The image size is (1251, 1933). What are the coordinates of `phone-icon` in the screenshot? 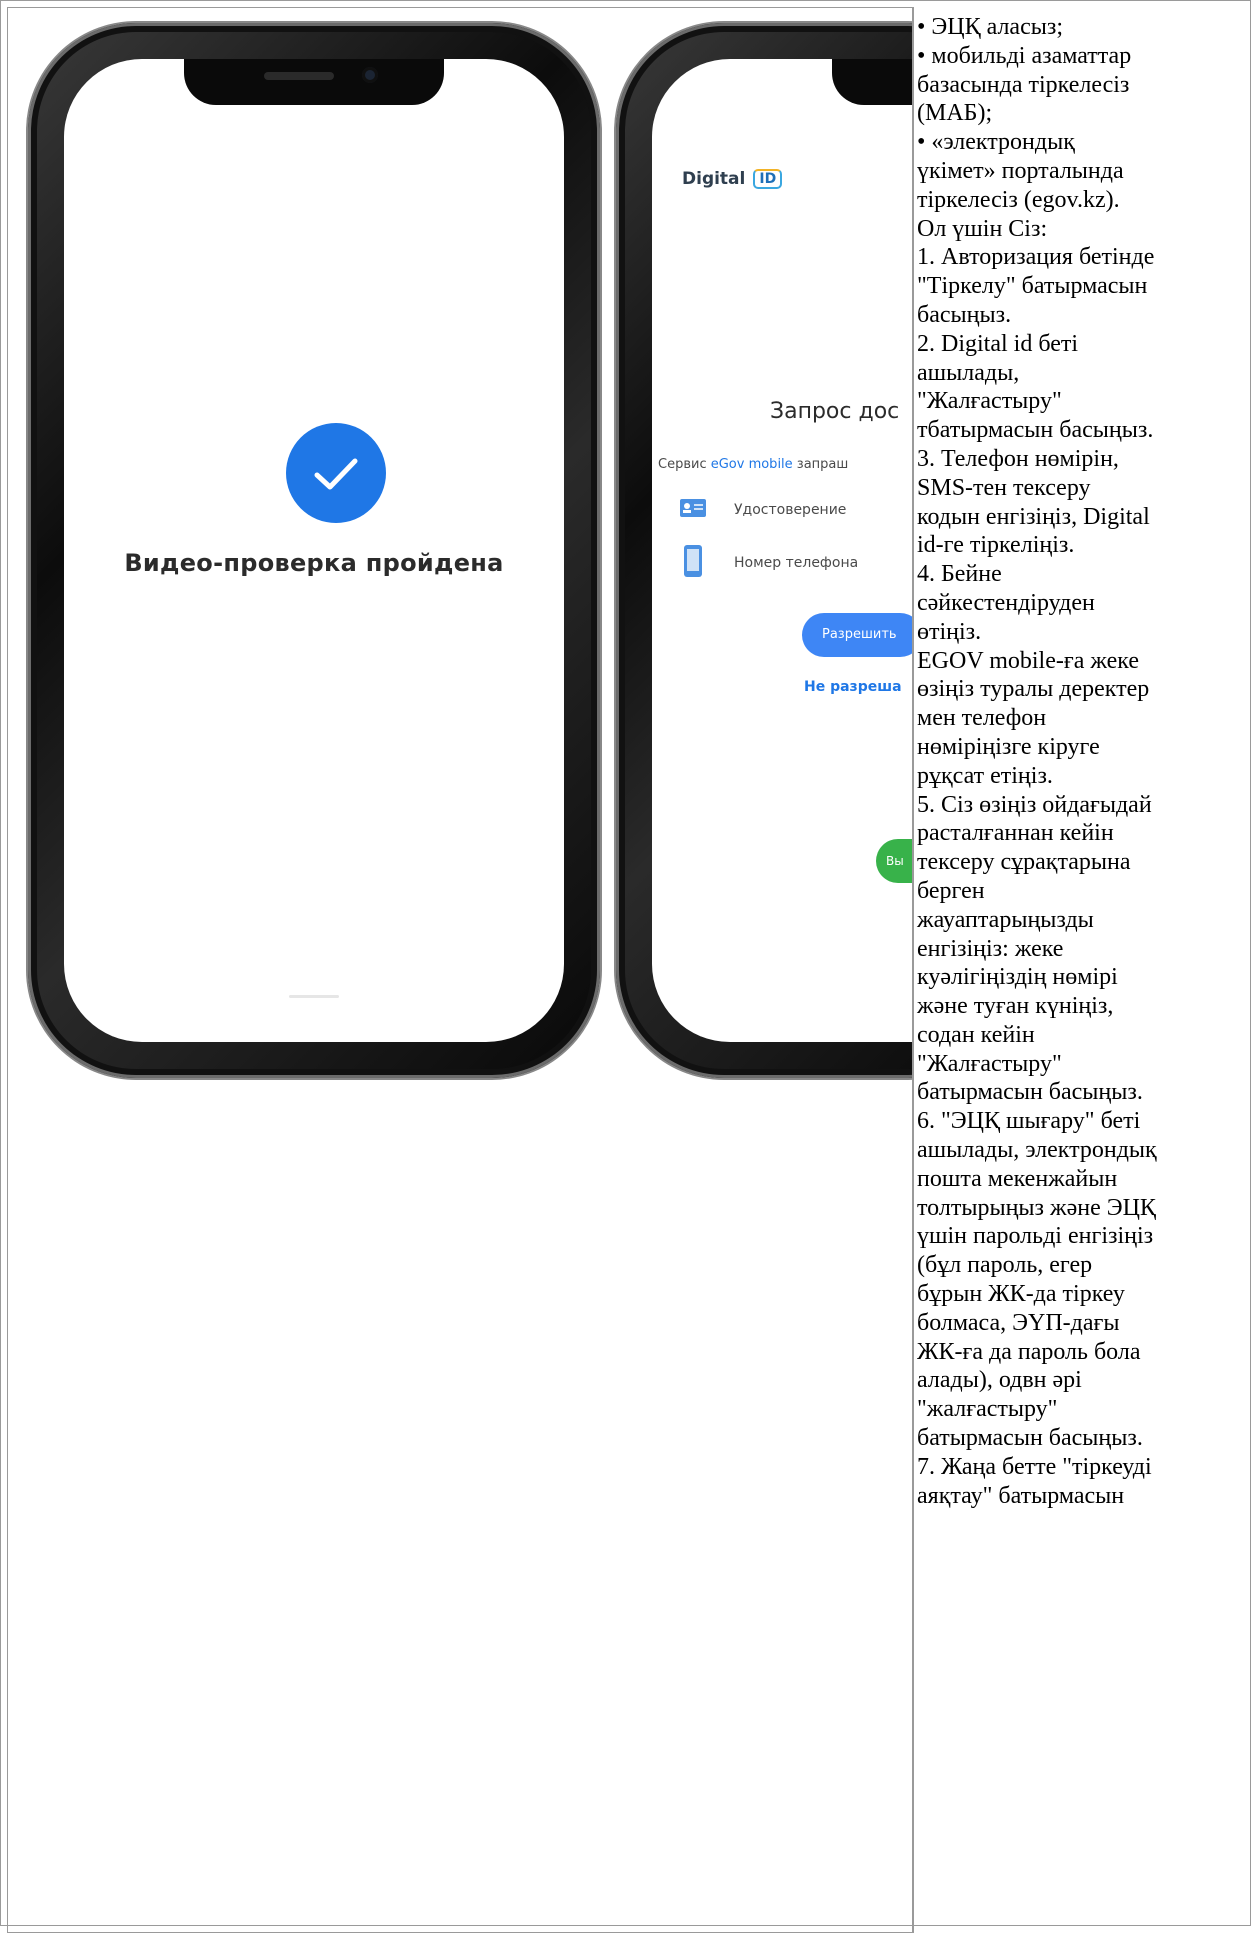 It's located at (693, 563).